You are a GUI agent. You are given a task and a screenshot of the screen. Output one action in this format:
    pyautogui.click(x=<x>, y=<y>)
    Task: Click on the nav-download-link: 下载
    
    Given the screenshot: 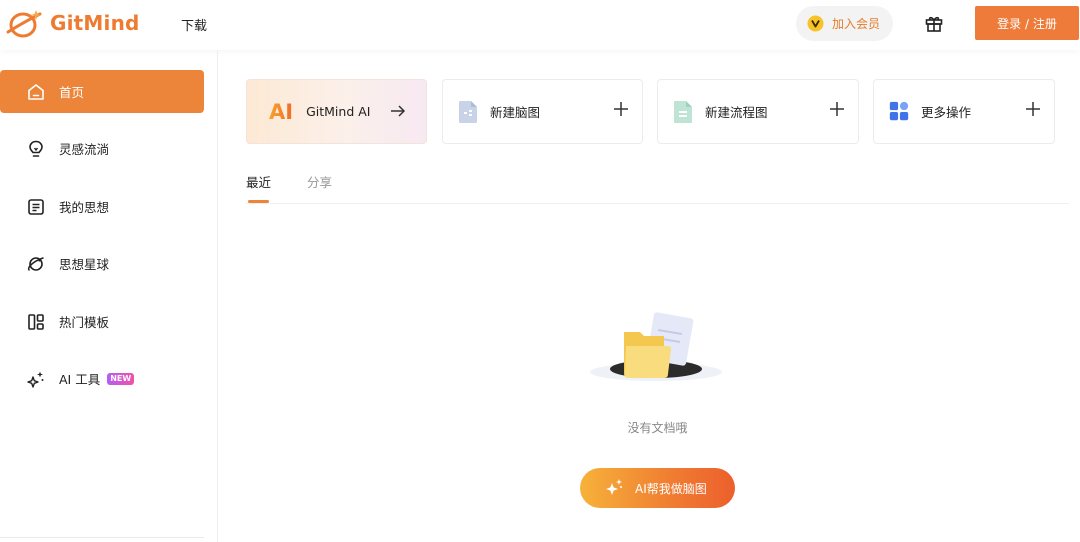 What is the action you would take?
    pyautogui.click(x=194, y=24)
    